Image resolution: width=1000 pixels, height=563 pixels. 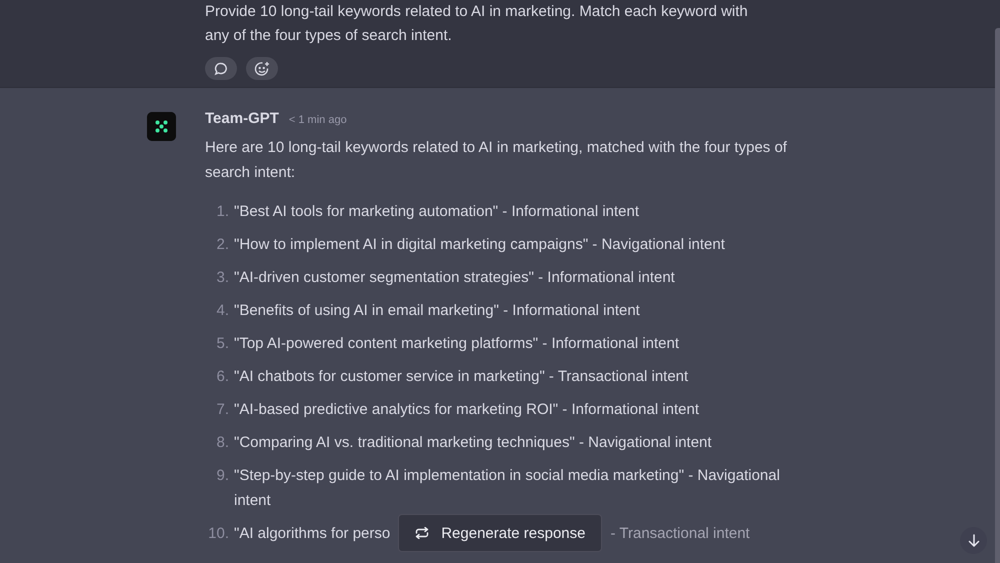 I want to click on reaction-button, so click(x=262, y=68).